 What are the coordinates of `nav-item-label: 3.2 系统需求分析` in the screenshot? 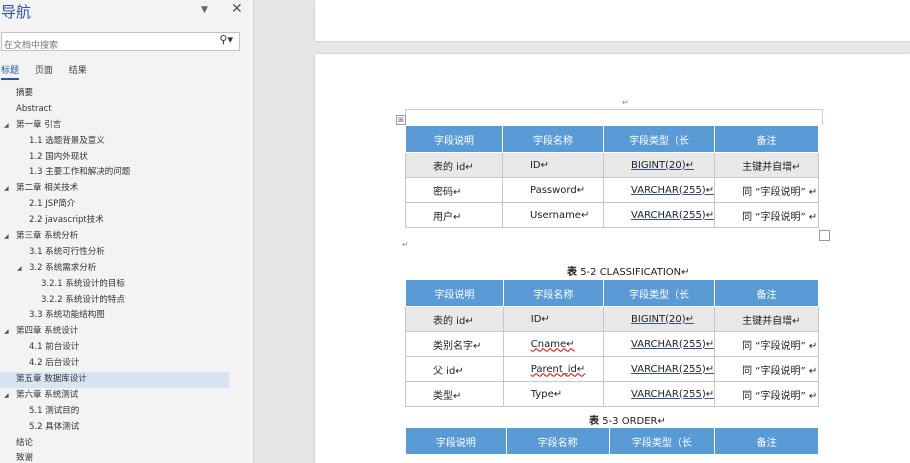 It's located at (63, 267).